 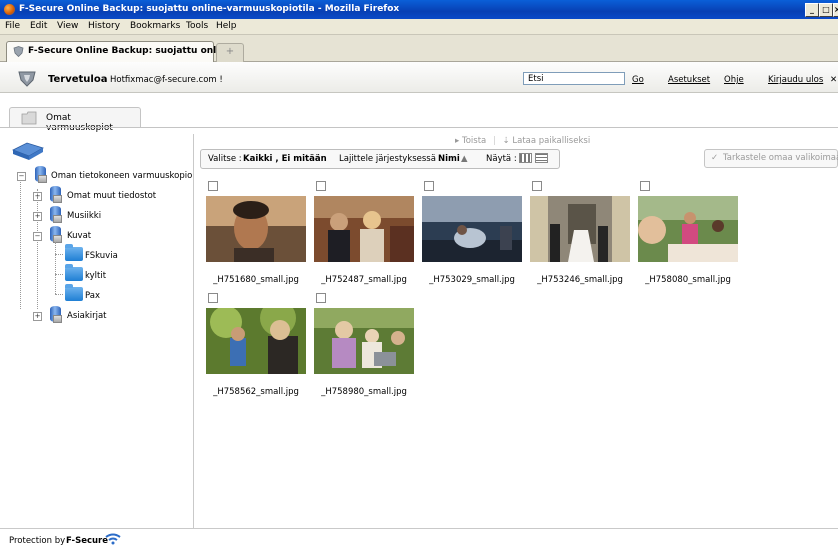 What do you see at coordinates (12, 26) in the screenshot?
I see `menu-file: File` at bounding box center [12, 26].